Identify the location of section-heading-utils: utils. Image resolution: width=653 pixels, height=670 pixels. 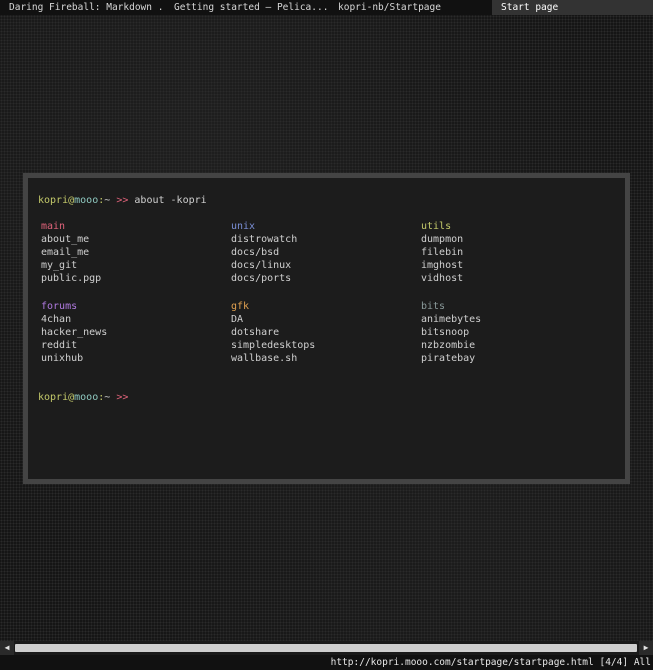
(436, 226).